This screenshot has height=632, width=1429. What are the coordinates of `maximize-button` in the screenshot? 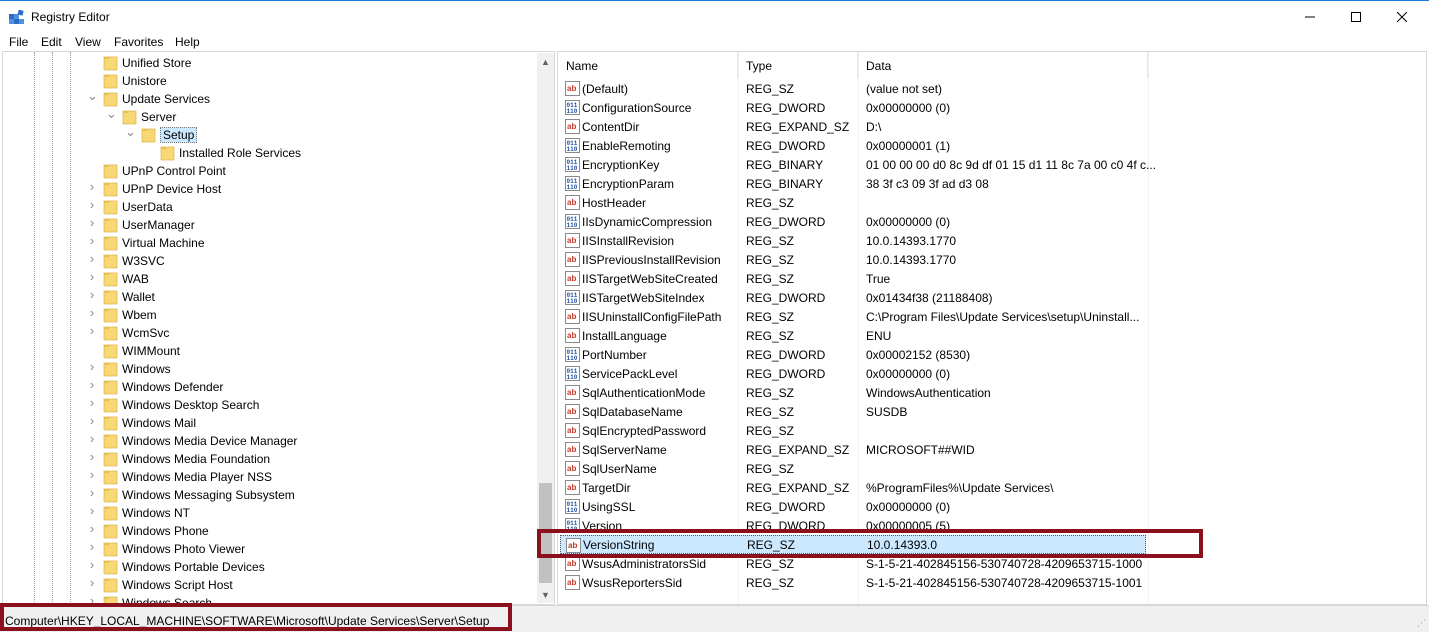 It's located at (1356, 17).